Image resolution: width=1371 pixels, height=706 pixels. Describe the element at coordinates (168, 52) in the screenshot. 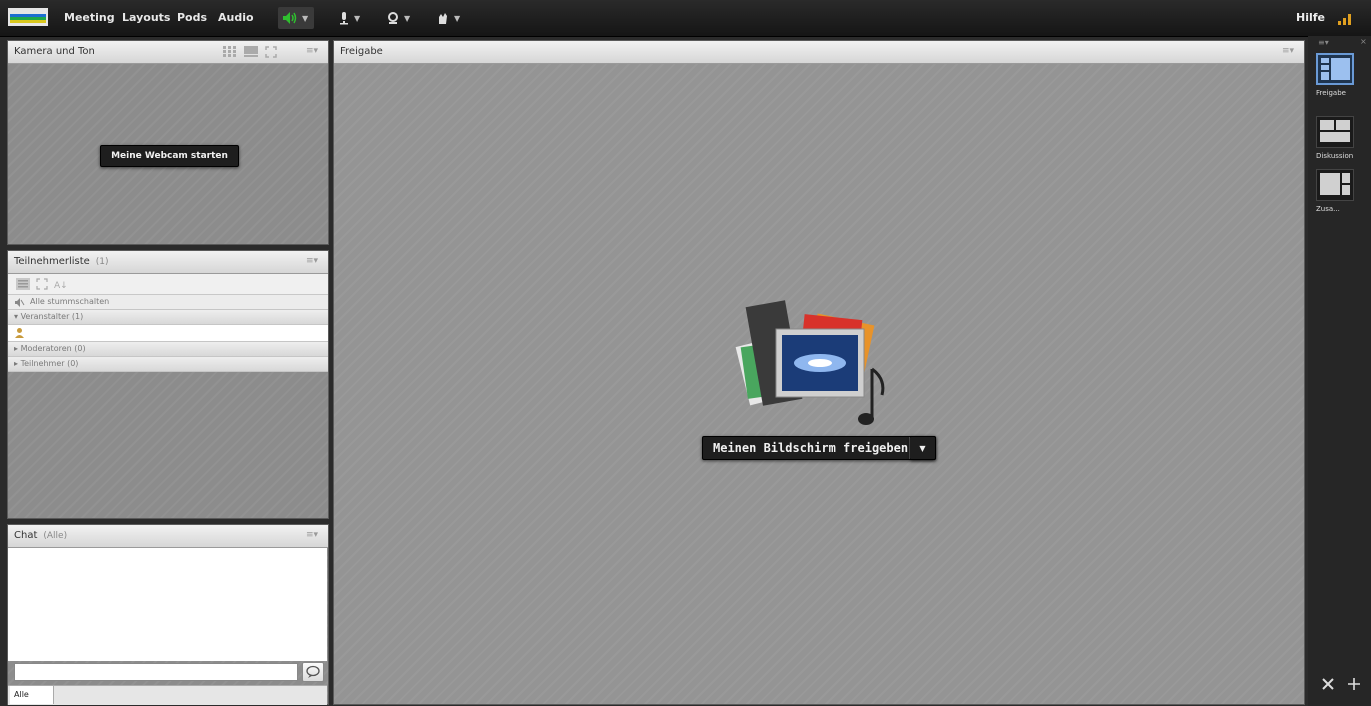

I see `pod-header: Kamera und Ton ≡▾` at that location.